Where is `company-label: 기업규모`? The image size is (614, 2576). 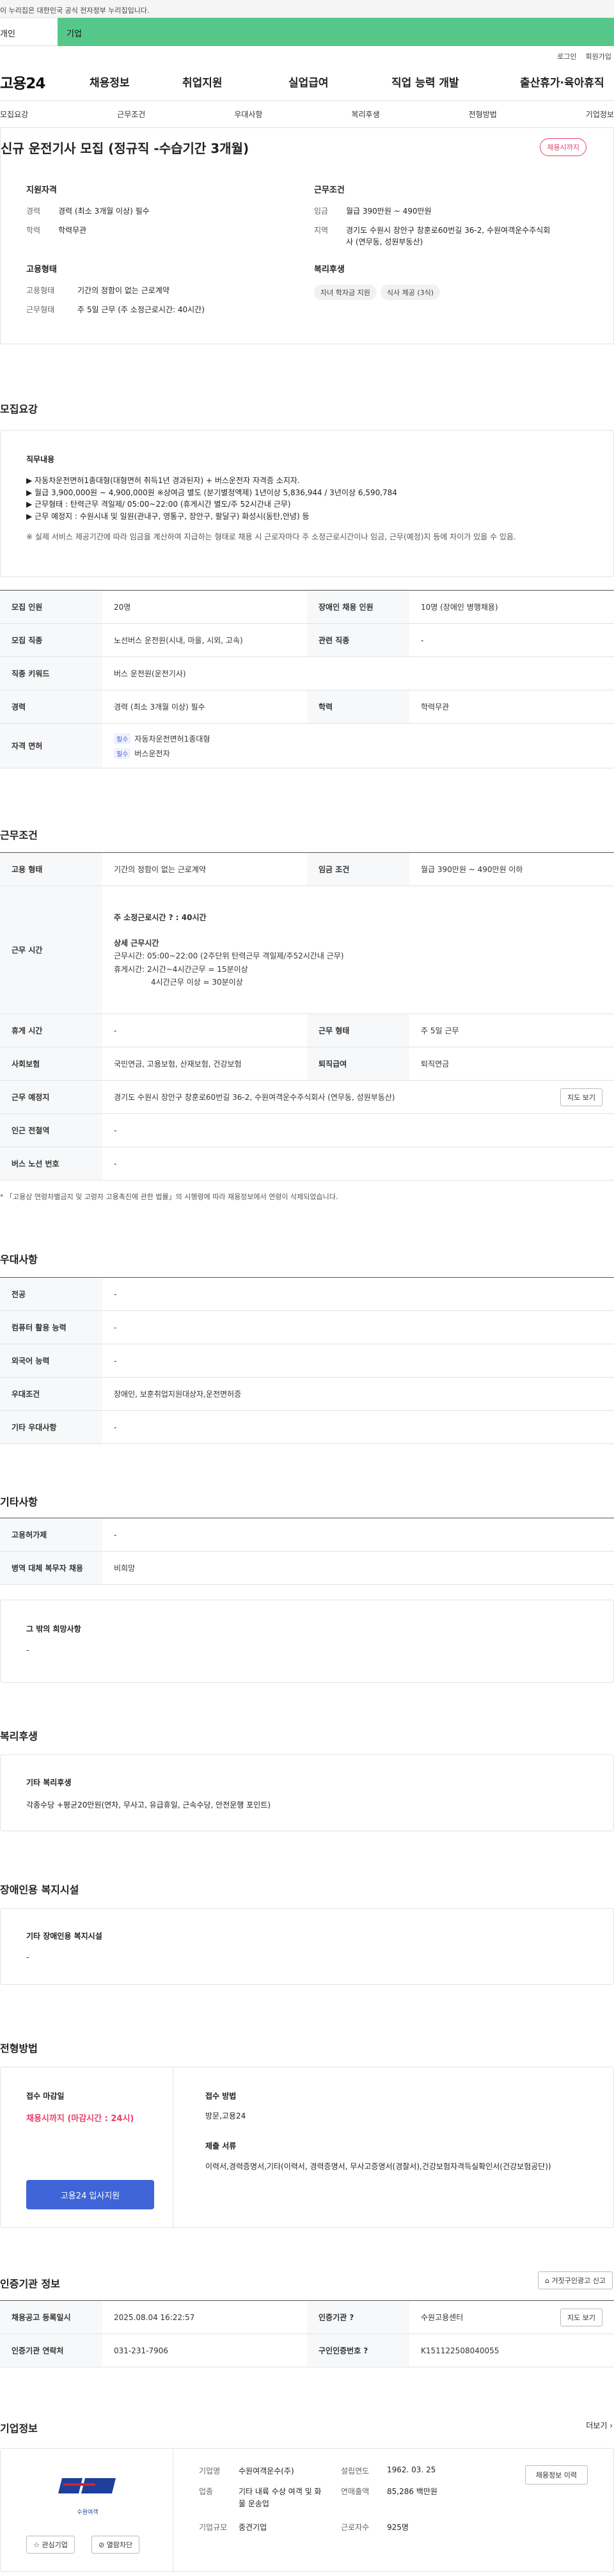
company-label: 기업규모 is located at coordinates (213, 2528).